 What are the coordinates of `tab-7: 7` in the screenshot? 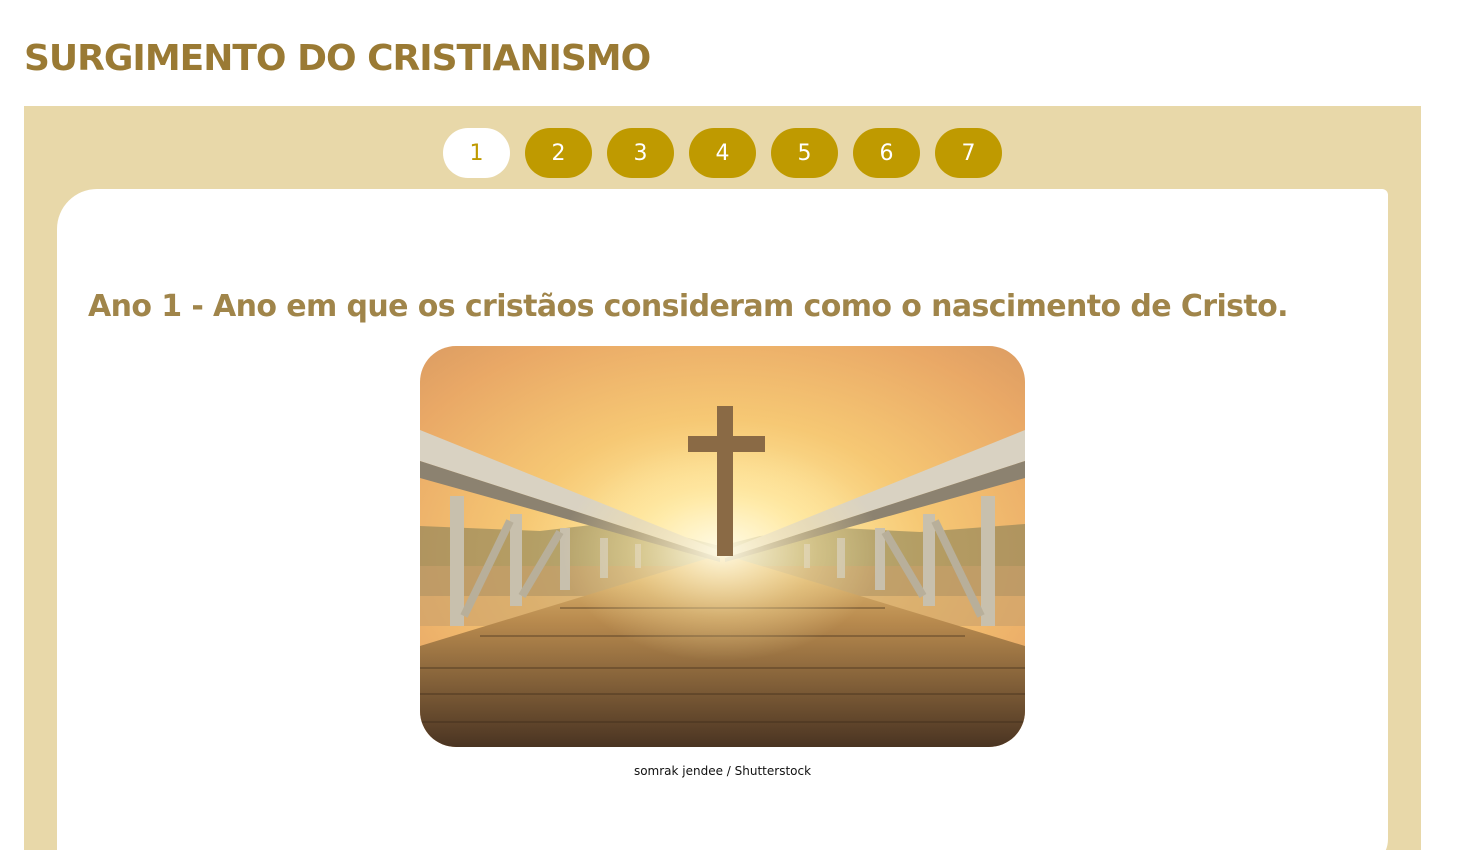 It's located at (968, 153).